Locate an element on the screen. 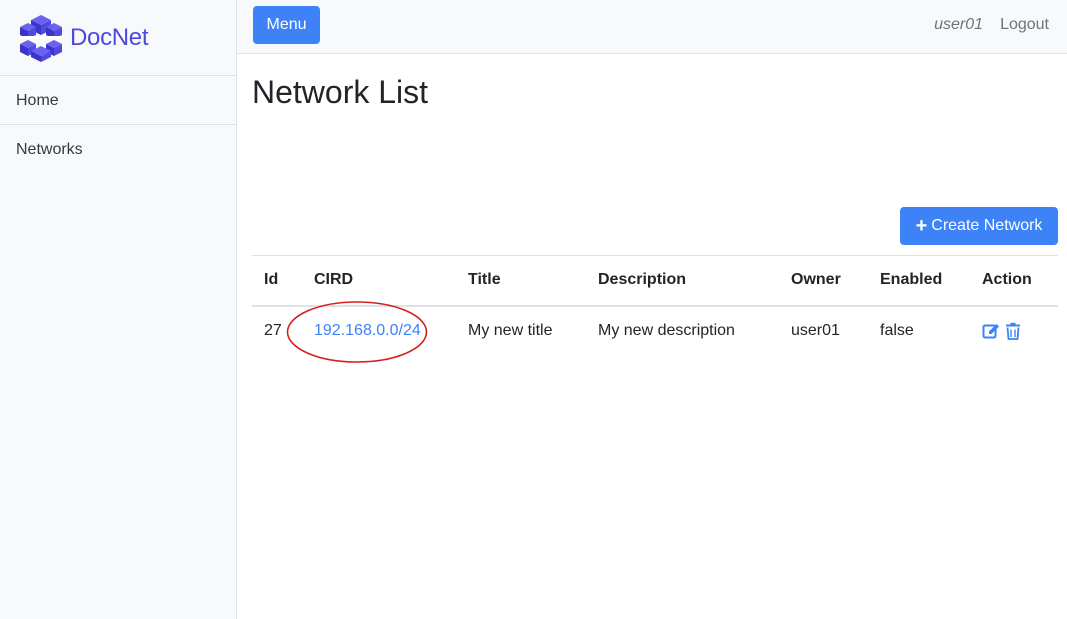  trash-icon is located at coordinates (1013, 331).